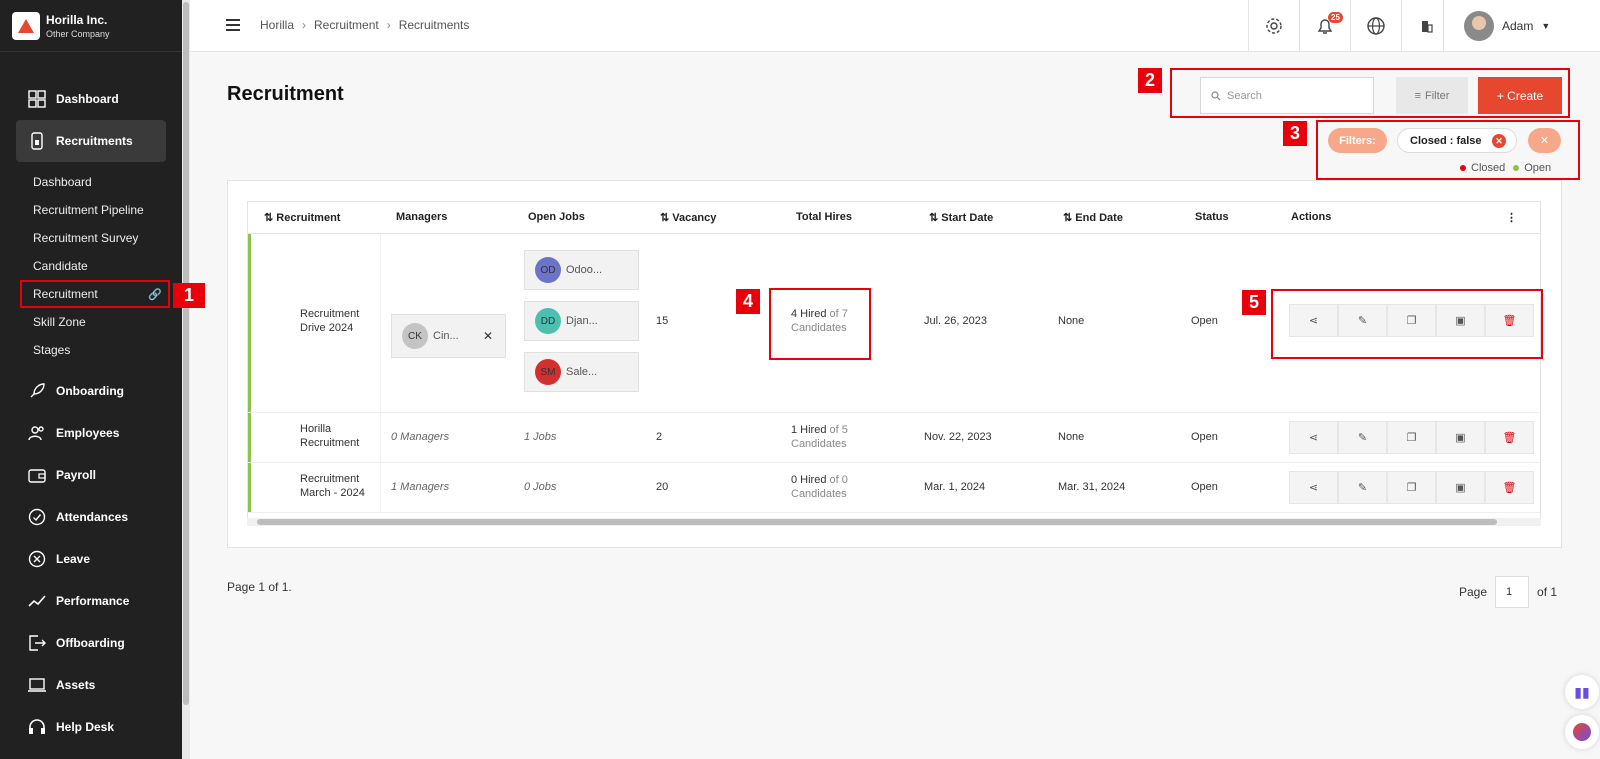  I want to click on brand: Horilla Inc. Other Company, so click(91, 26).